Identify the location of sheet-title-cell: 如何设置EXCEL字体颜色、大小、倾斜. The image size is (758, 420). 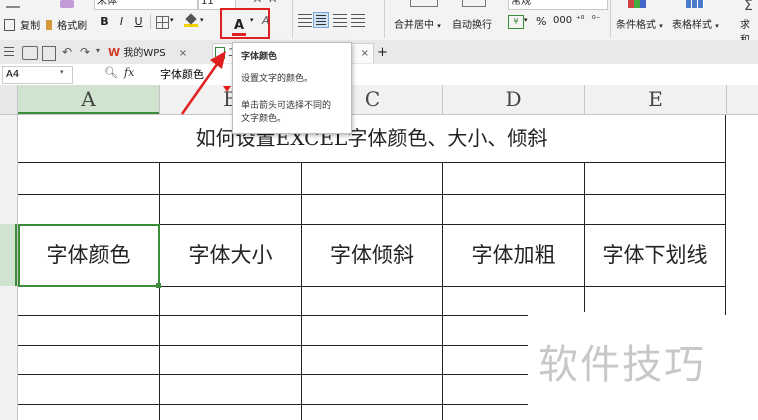
(371, 138).